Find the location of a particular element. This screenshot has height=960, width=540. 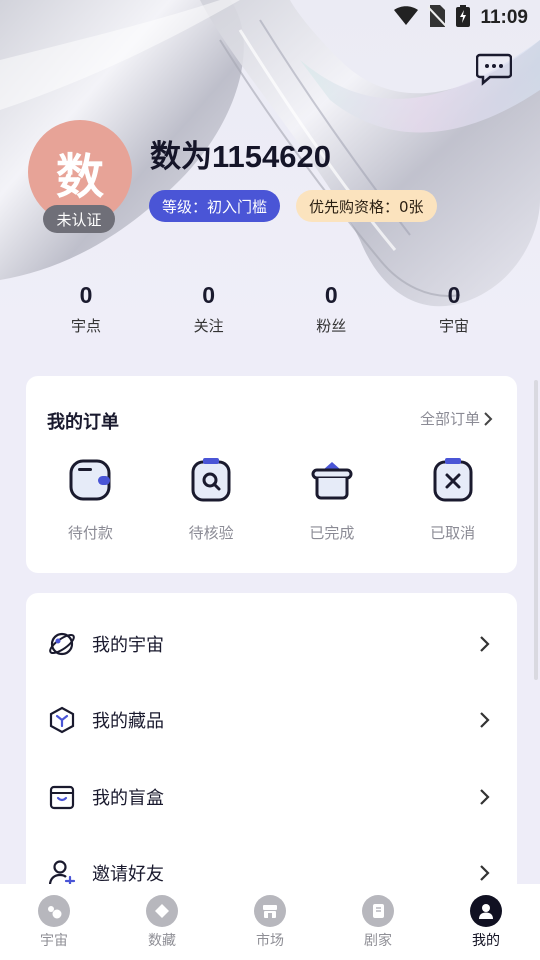

tab-drama: 剧家 is located at coordinates (378, 922).